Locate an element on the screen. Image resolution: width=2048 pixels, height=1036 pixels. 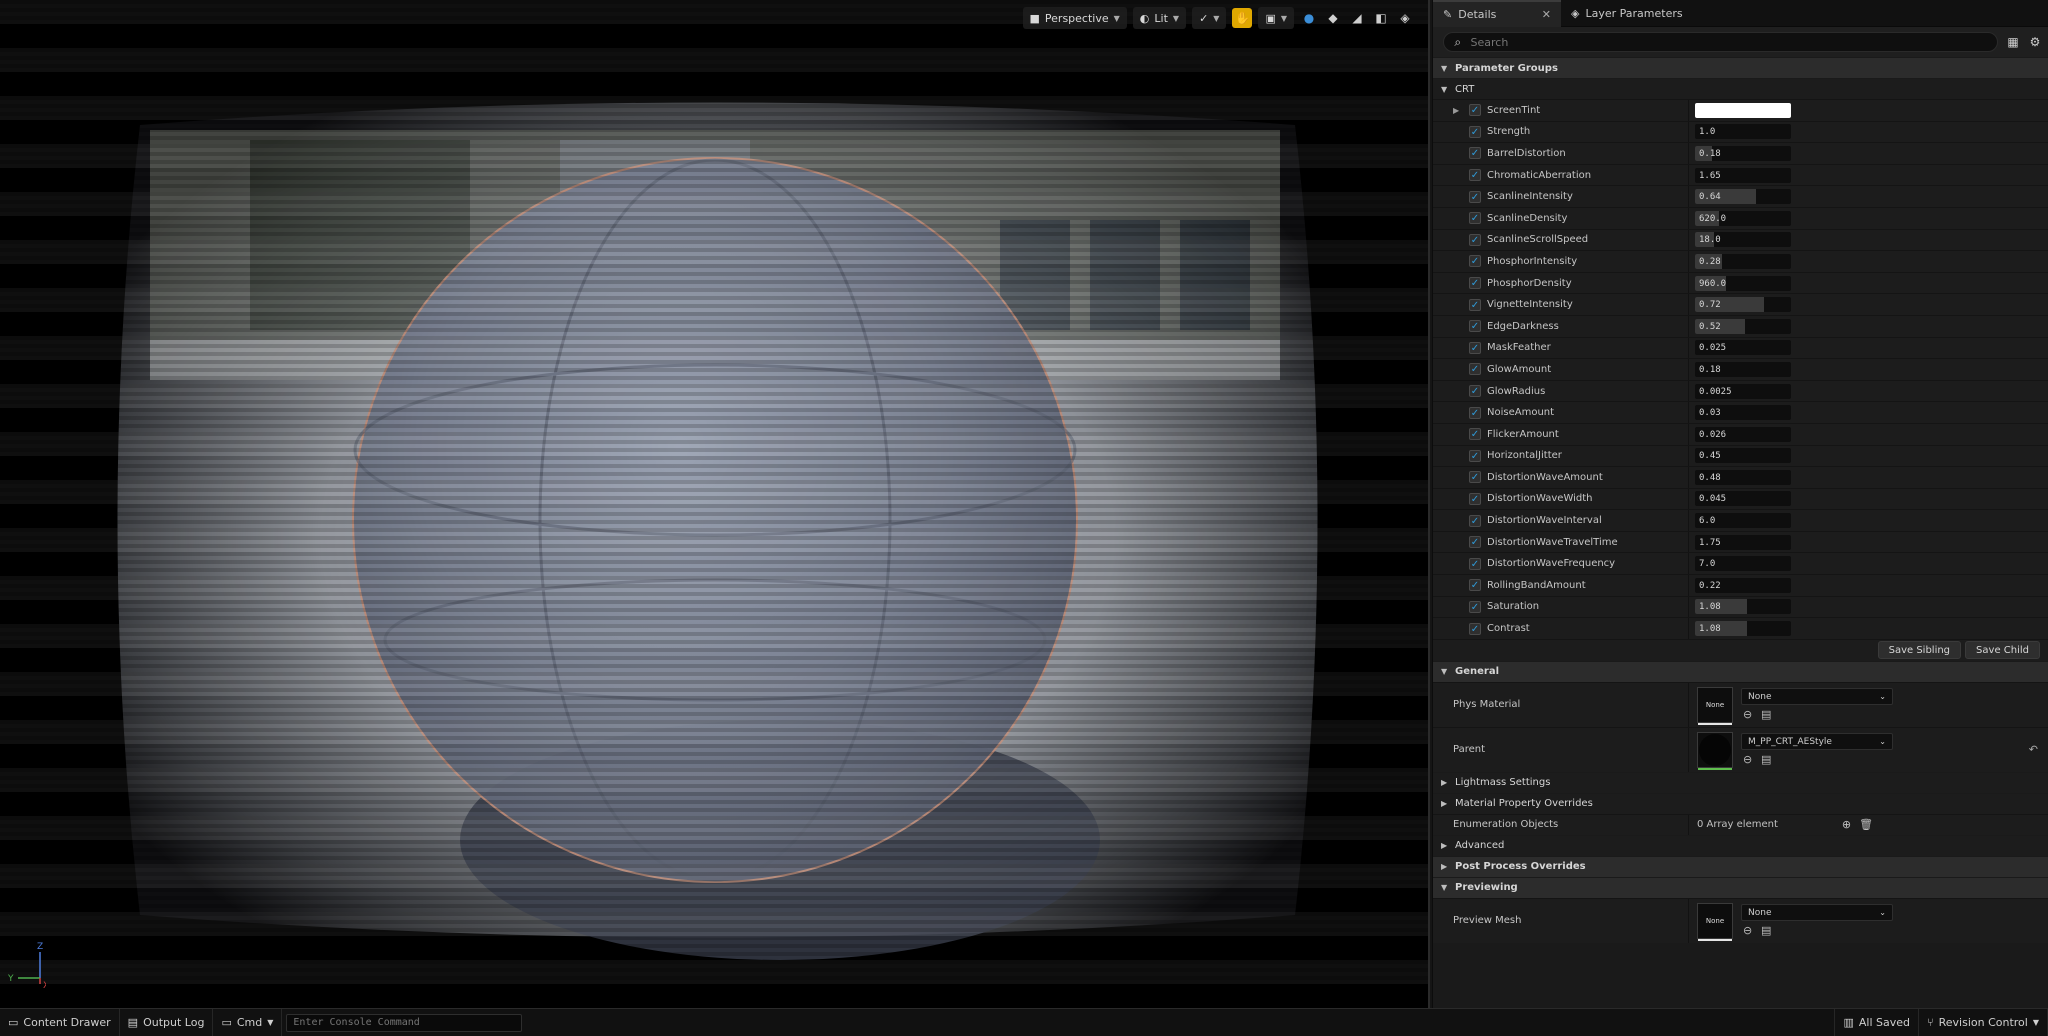
tab-details: ✎ Details ✕ is located at coordinates (1497, 13).